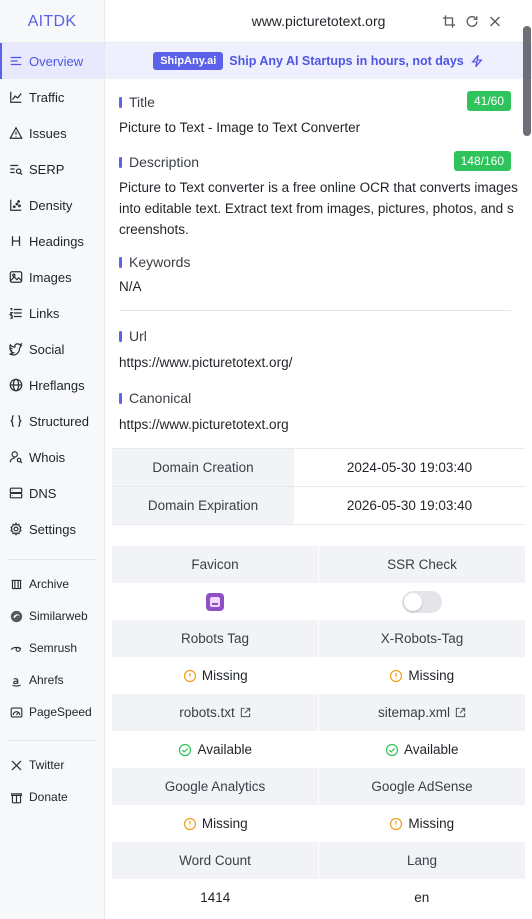 This screenshot has width=532, height=919. What do you see at coordinates (130, 286) in the screenshot?
I see `keywords-value: N/A` at bounding box center [130, 286].